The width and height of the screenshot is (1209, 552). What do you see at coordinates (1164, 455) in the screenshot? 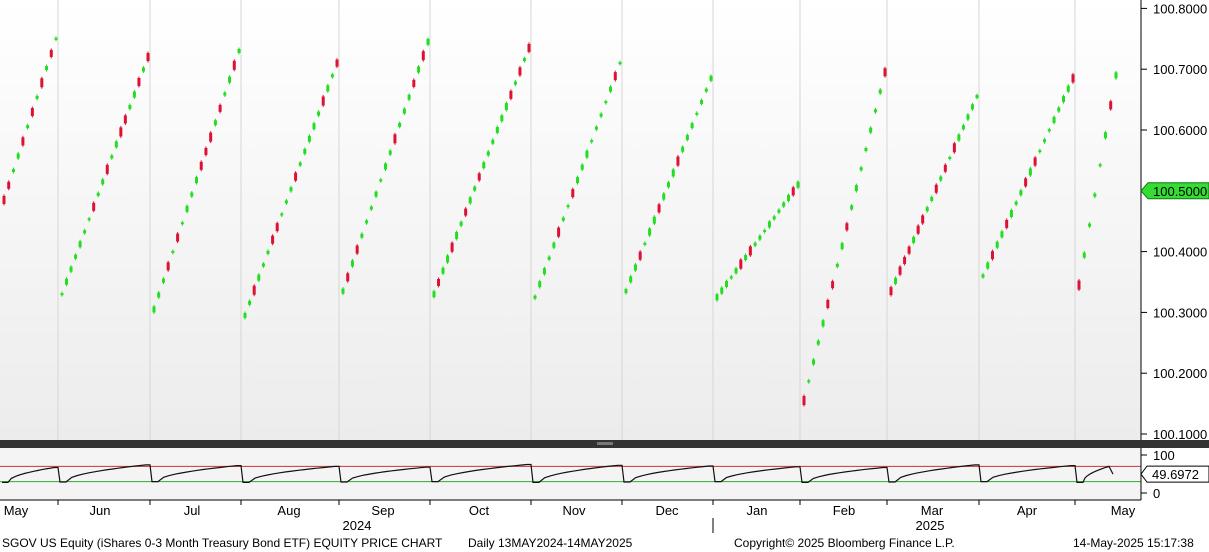
I see `indicator-tick-label: 100` at bounding box center [1164, 455].